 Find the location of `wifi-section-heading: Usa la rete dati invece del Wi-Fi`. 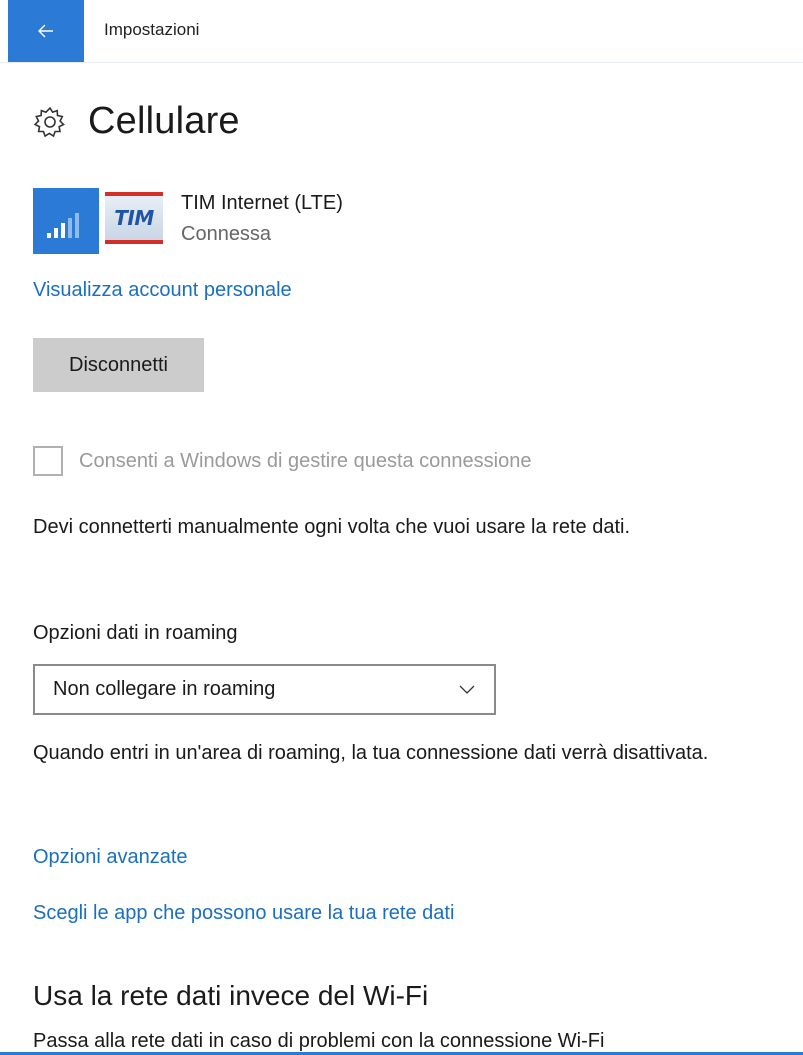

wifi-section-heading: Usa la rete dati invece del Wi-Fi is located at coordinates (231, 995).